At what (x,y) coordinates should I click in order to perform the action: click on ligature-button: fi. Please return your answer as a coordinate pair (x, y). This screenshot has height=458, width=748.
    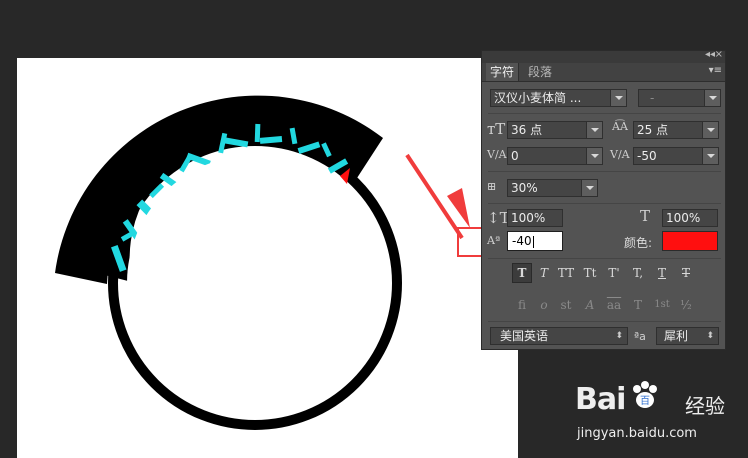
    Looking at the image, I should click on (522, 305).